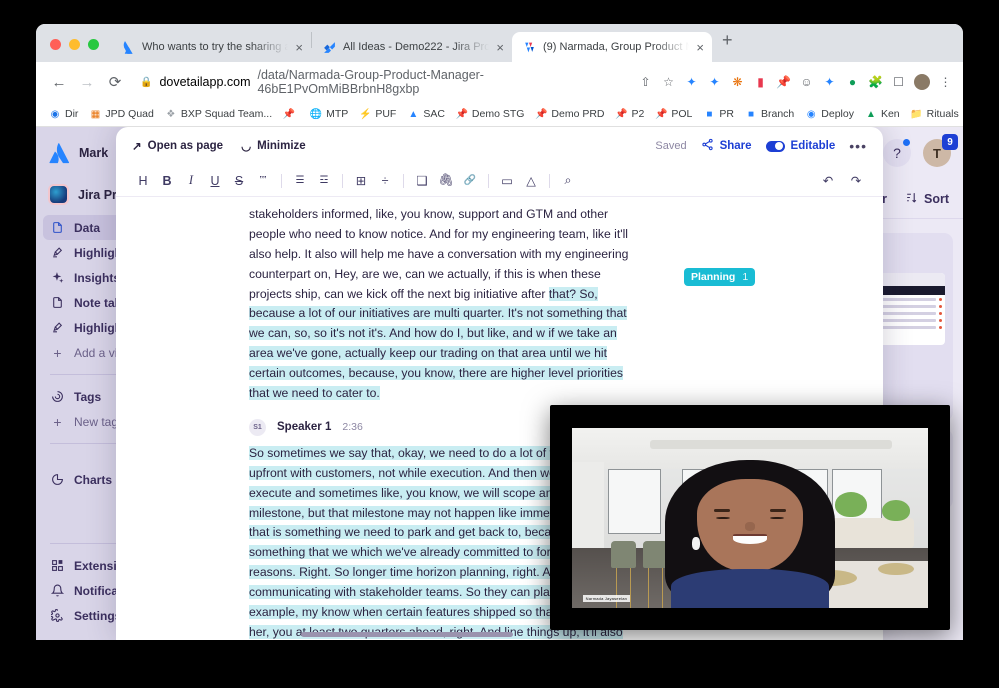 The image size is (999, 688). Describe the element at coordinates (783, 82) in the screenshot. I see `extension-pin-icon: 📌` at that location.